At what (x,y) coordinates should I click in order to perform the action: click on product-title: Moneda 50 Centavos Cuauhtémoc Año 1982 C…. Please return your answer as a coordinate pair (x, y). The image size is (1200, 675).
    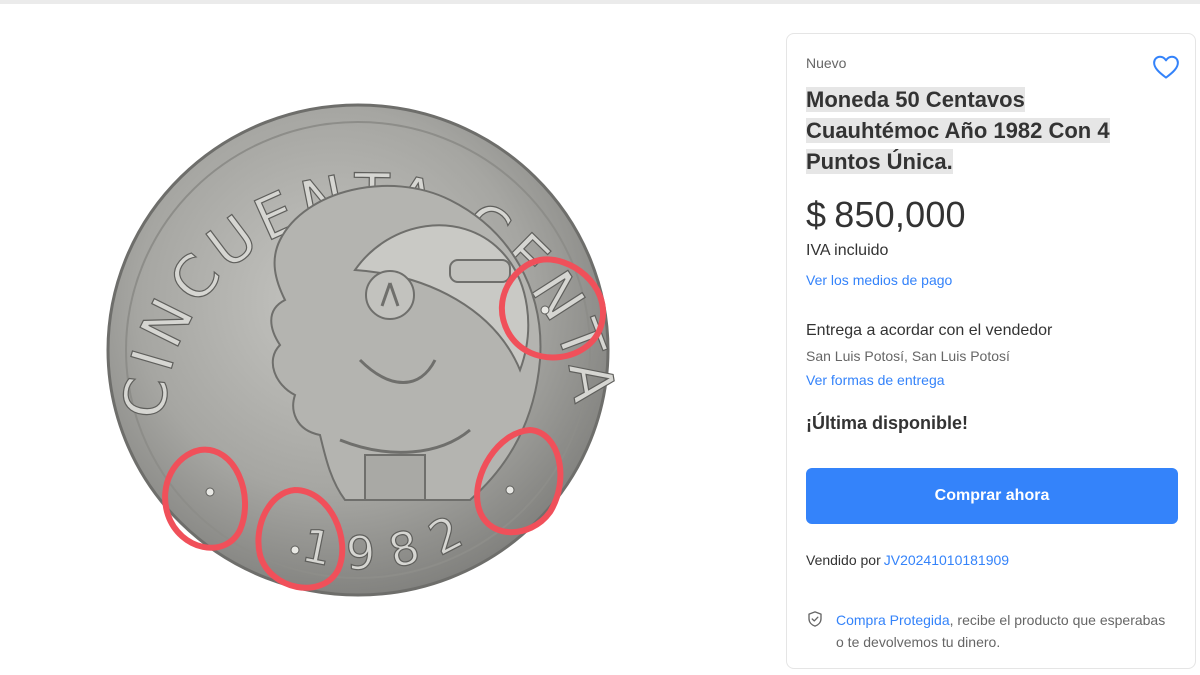
    Looking at the image, I should click on (976, 130).